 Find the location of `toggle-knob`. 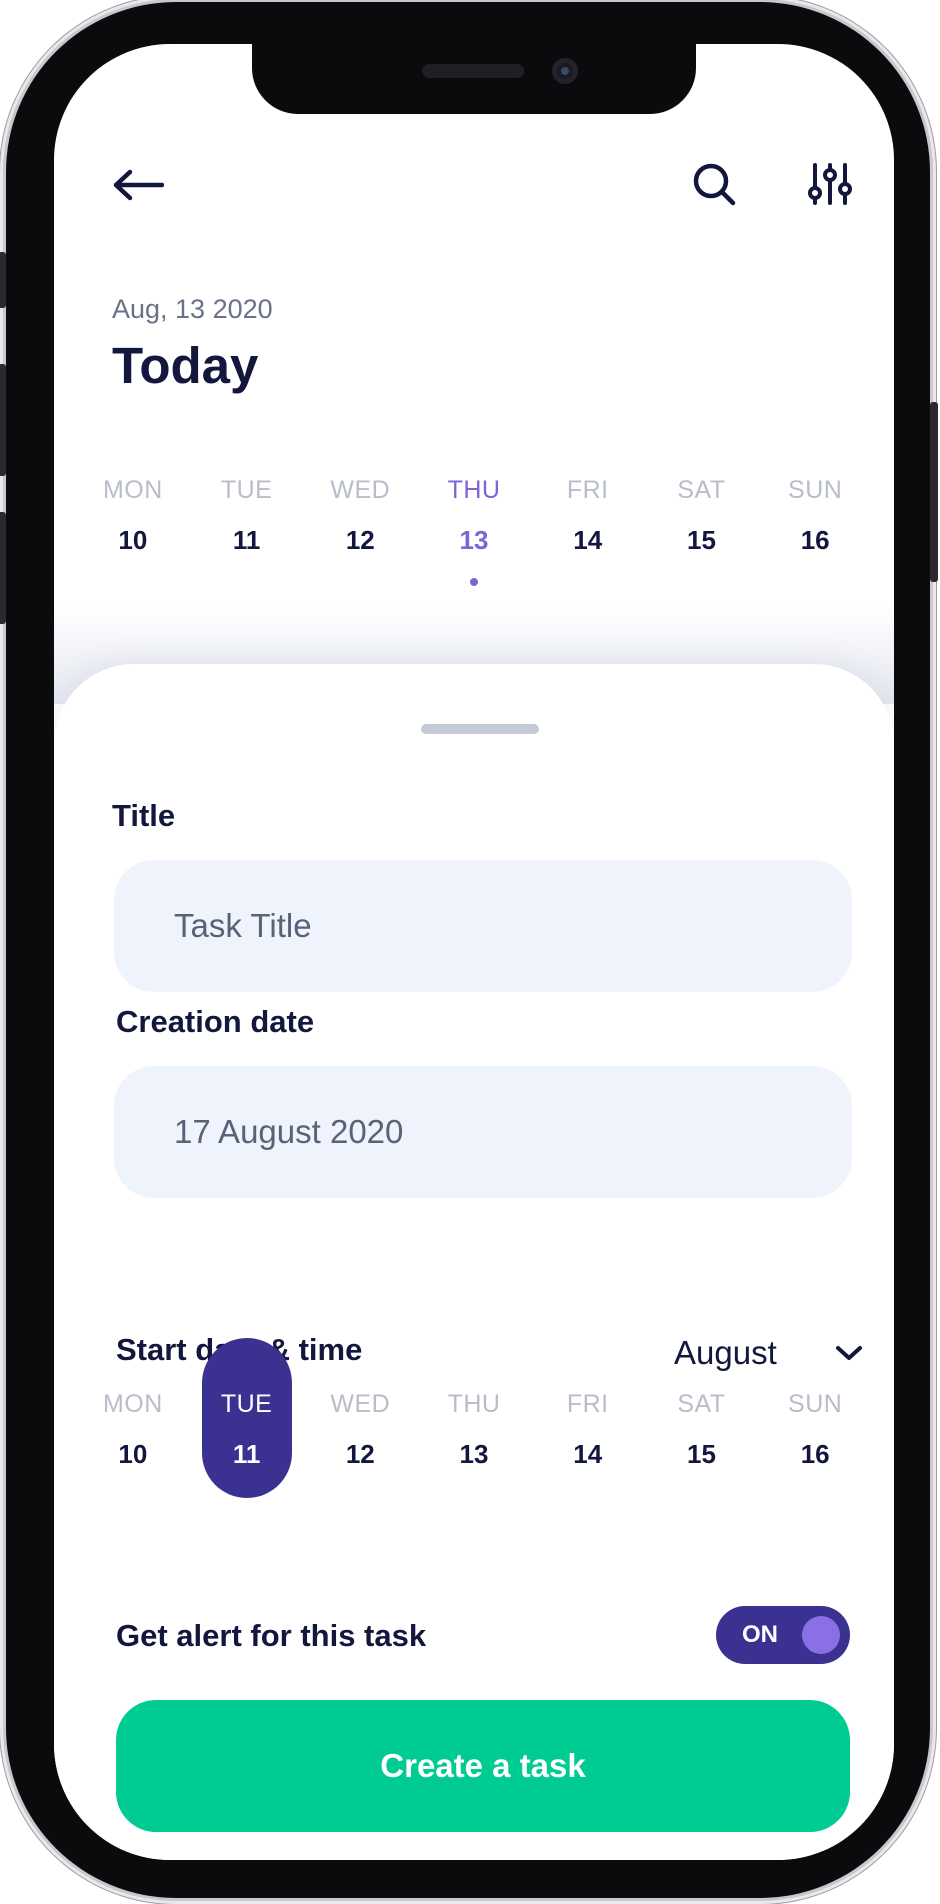

toggle-knob is located at coordinates (821, 1635).